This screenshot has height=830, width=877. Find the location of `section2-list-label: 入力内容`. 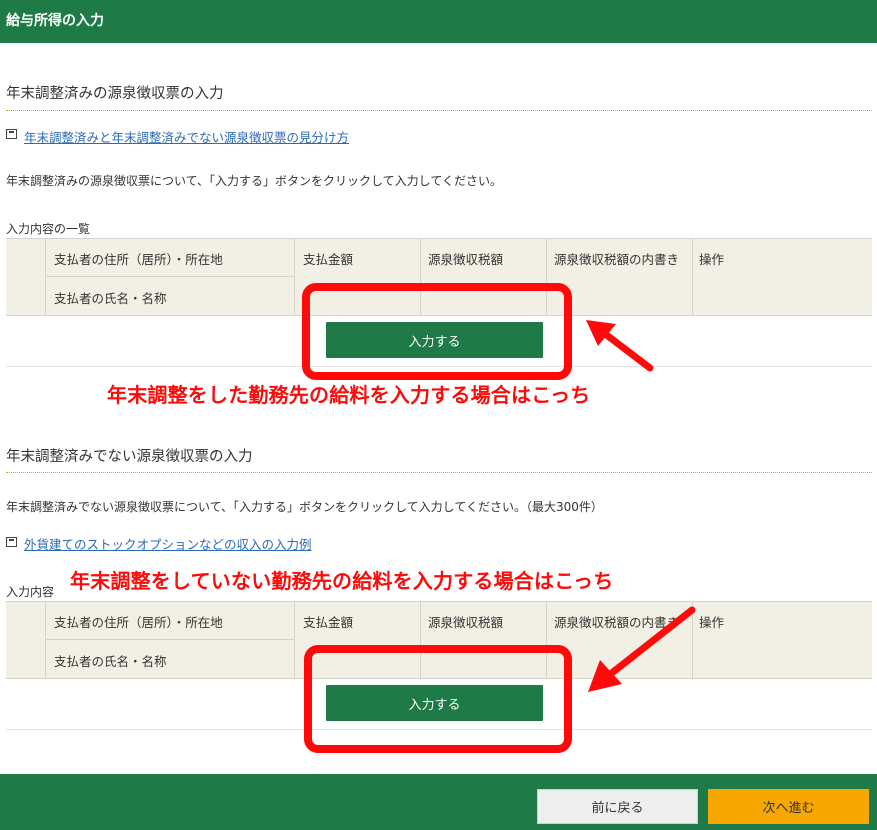

section2-list-label: 入力内容 is located at coordinates (30, 592).